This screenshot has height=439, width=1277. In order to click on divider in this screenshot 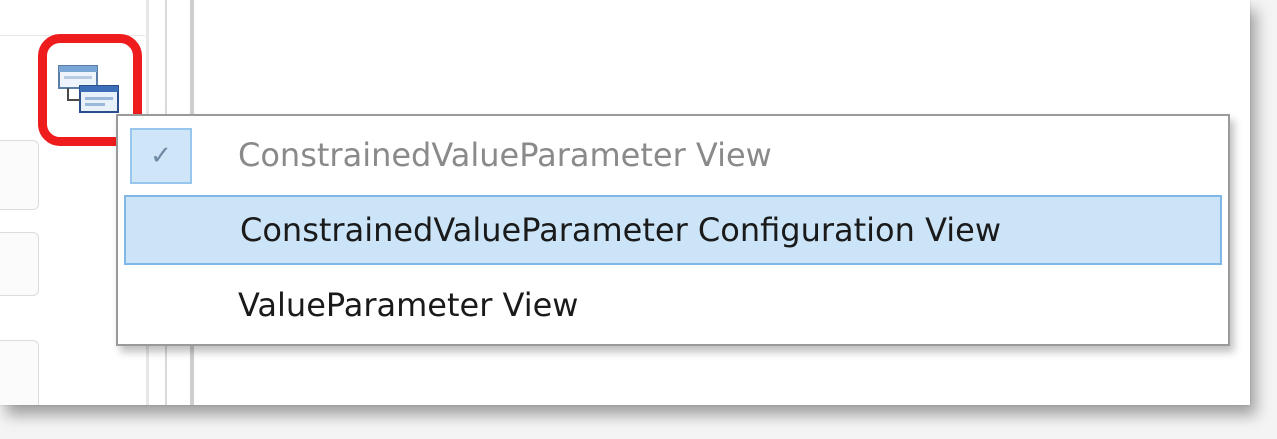, I will do `click(72, 35)`.